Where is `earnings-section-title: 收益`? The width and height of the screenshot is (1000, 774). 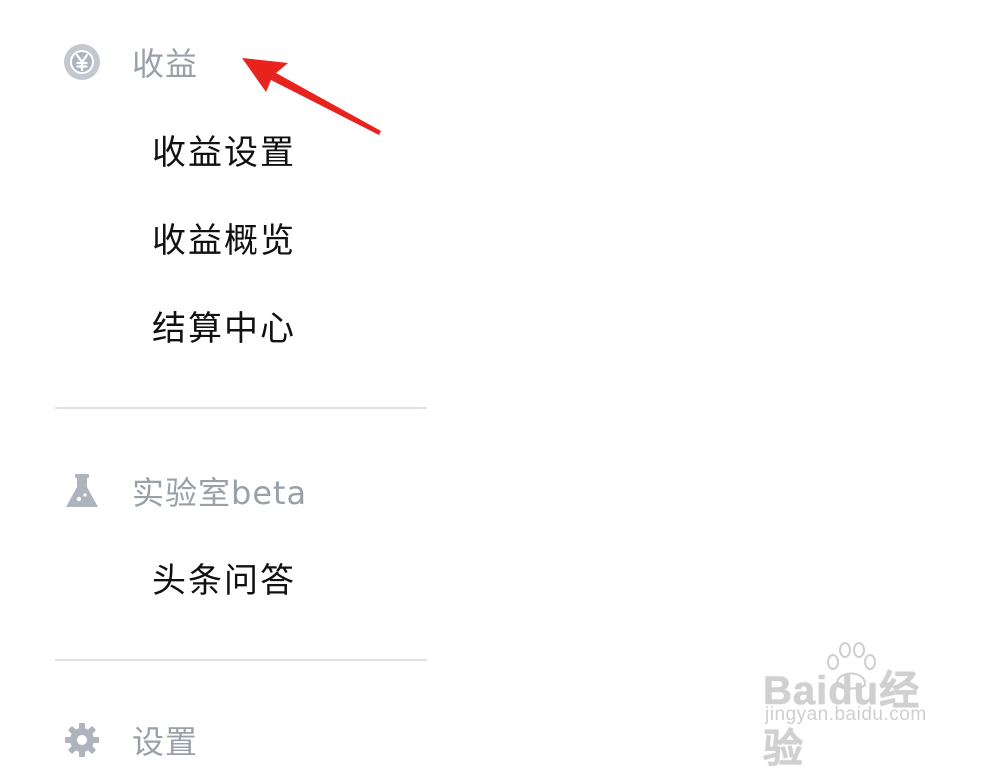
earnings-section-title: 收益 is located at coordinates (165, 64).